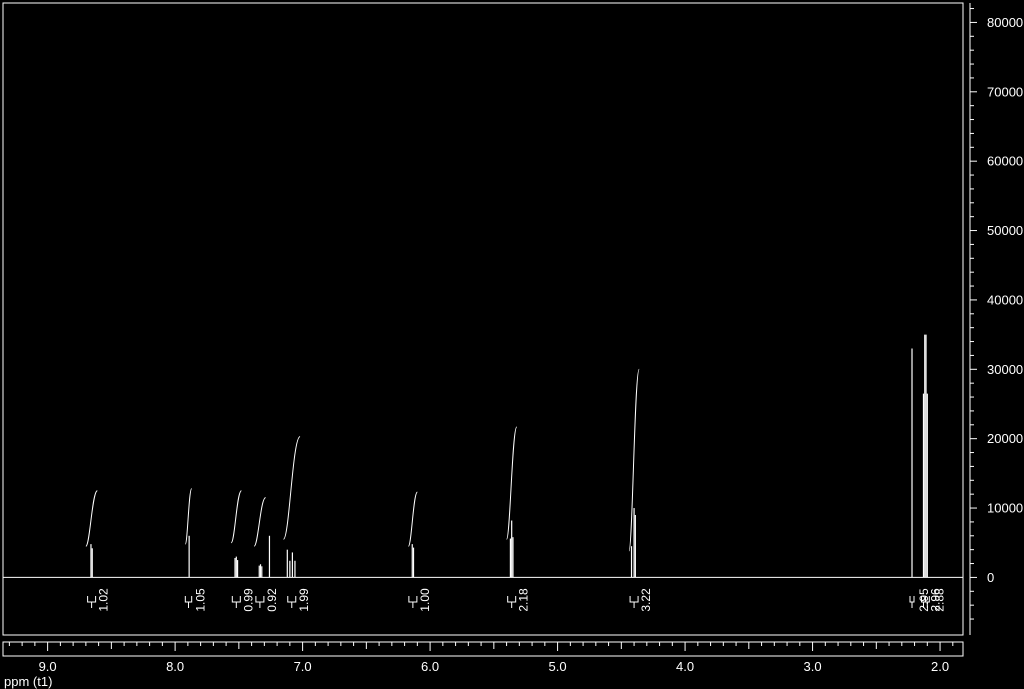 The height and width of the screenshot is (689, 1024). What do you see at coordinates (1005, 161) in the screenshot?
I see `y-tick-label: 60000` at bounding box center [1005, 161].